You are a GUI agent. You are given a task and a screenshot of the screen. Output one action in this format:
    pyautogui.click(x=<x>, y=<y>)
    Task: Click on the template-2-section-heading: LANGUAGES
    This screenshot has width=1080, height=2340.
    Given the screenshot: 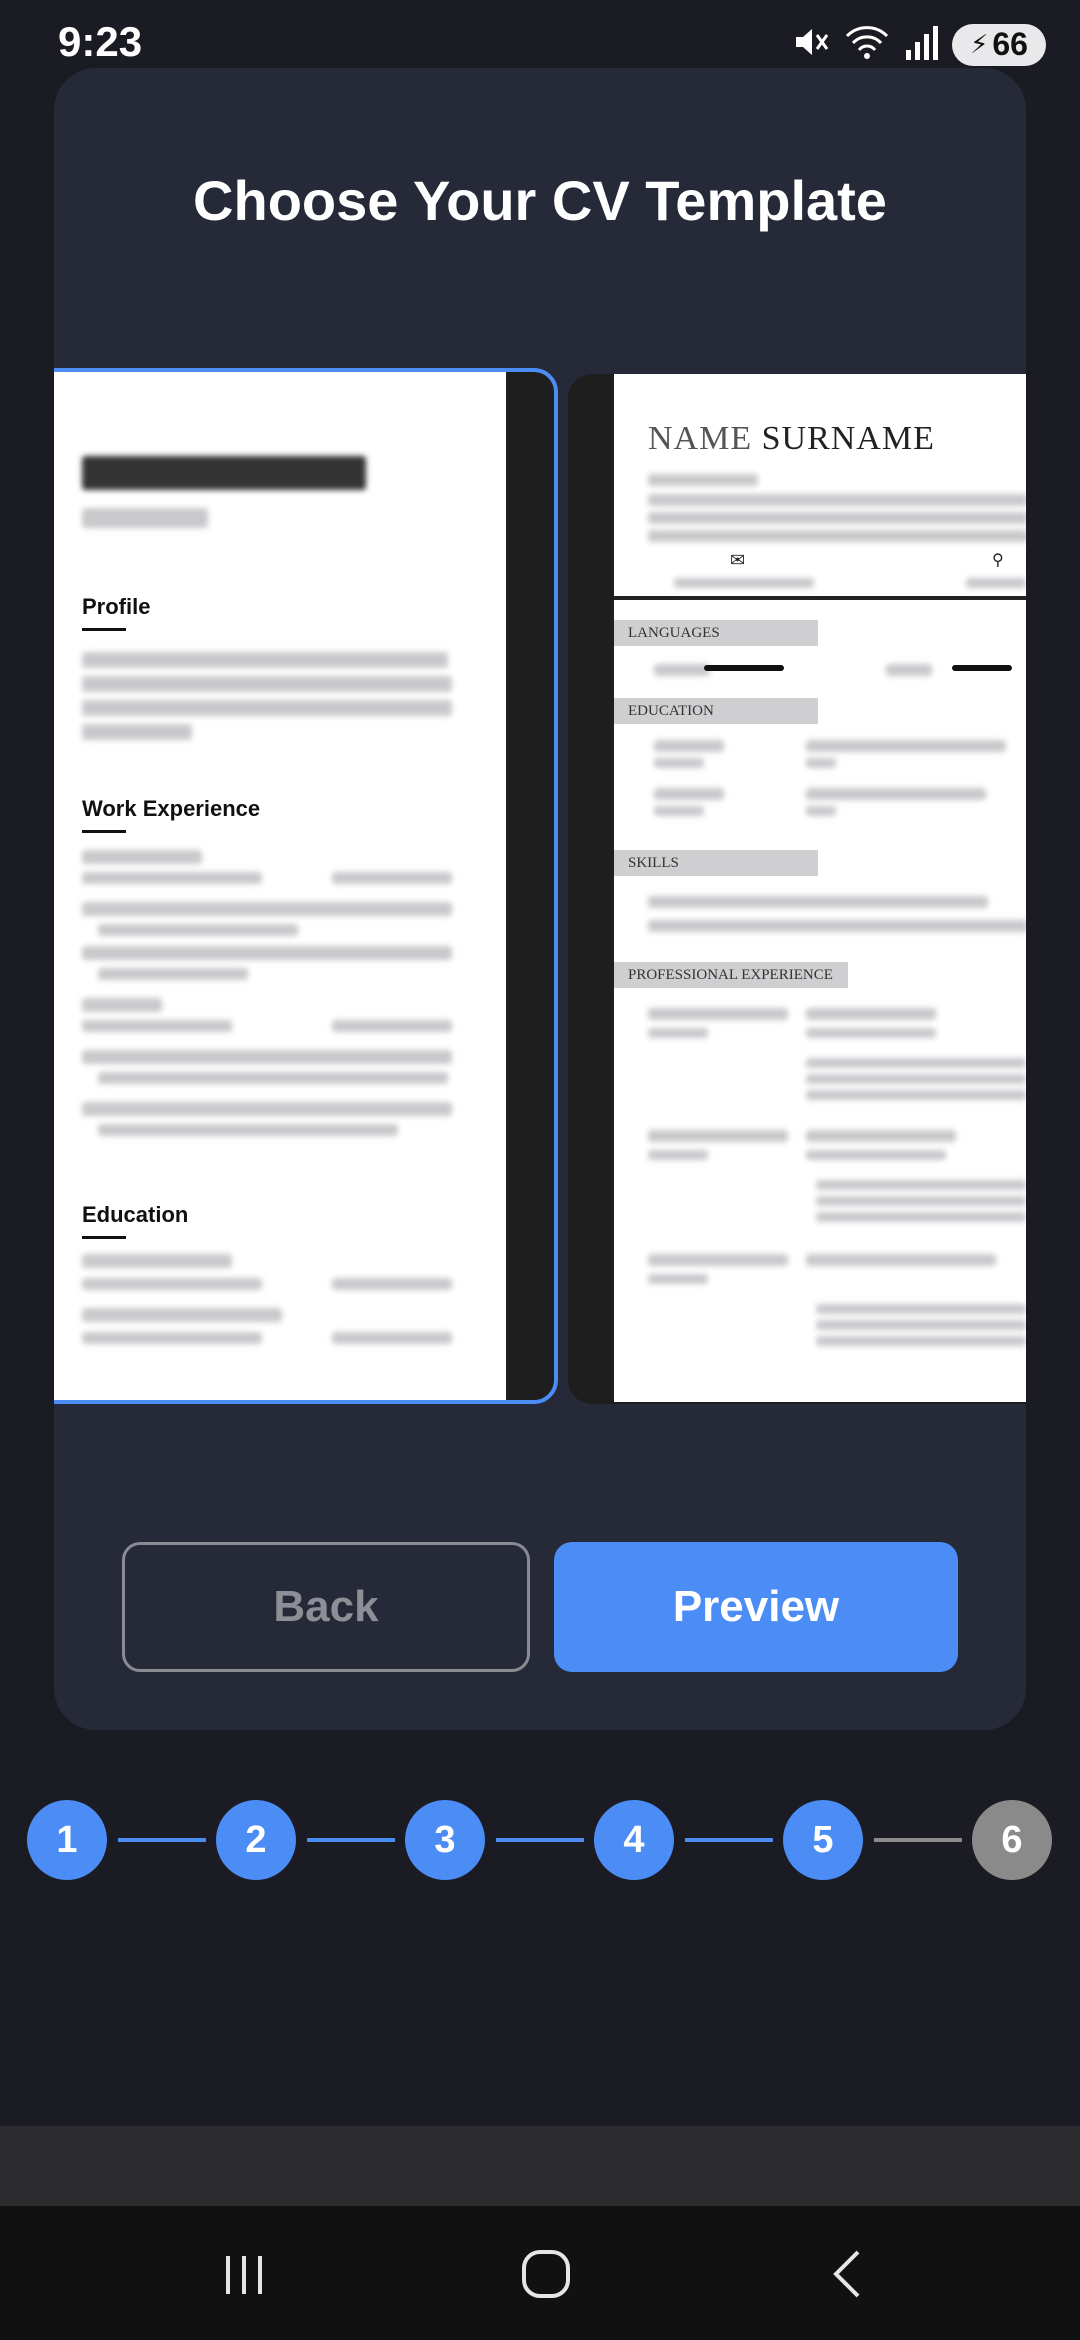 What is the action you would take?
    pyautogui.click(x=716, y=633)
    